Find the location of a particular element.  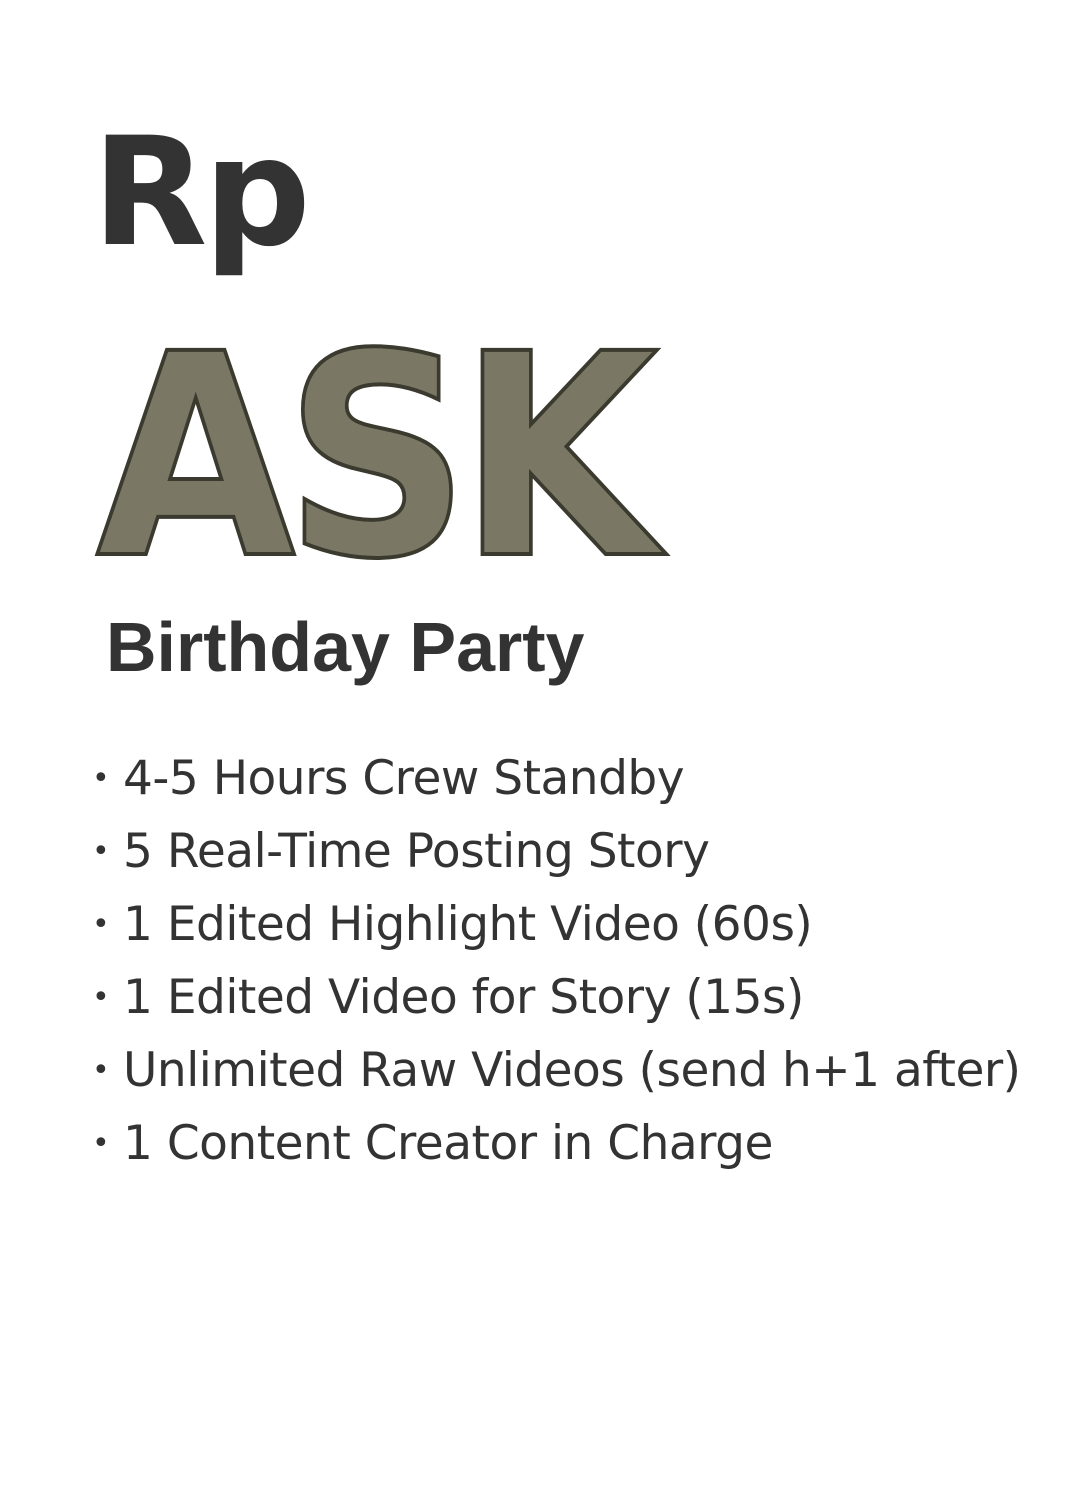

feature-item: • 1 Edited Video for Story (15s) is located at coordinates (556, 997).